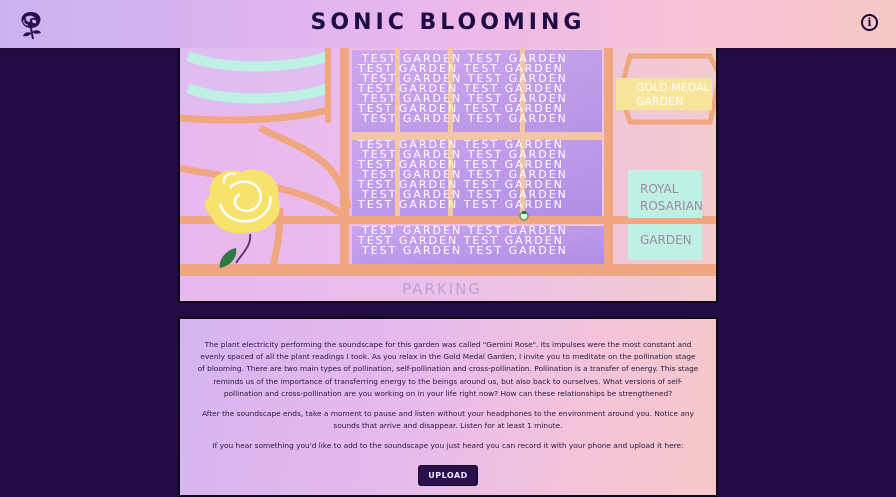 The width and height of the screenshot is (896, 497). I want to click on royal-rosarian-label-2: ROSARIAN, so click(671, 206).